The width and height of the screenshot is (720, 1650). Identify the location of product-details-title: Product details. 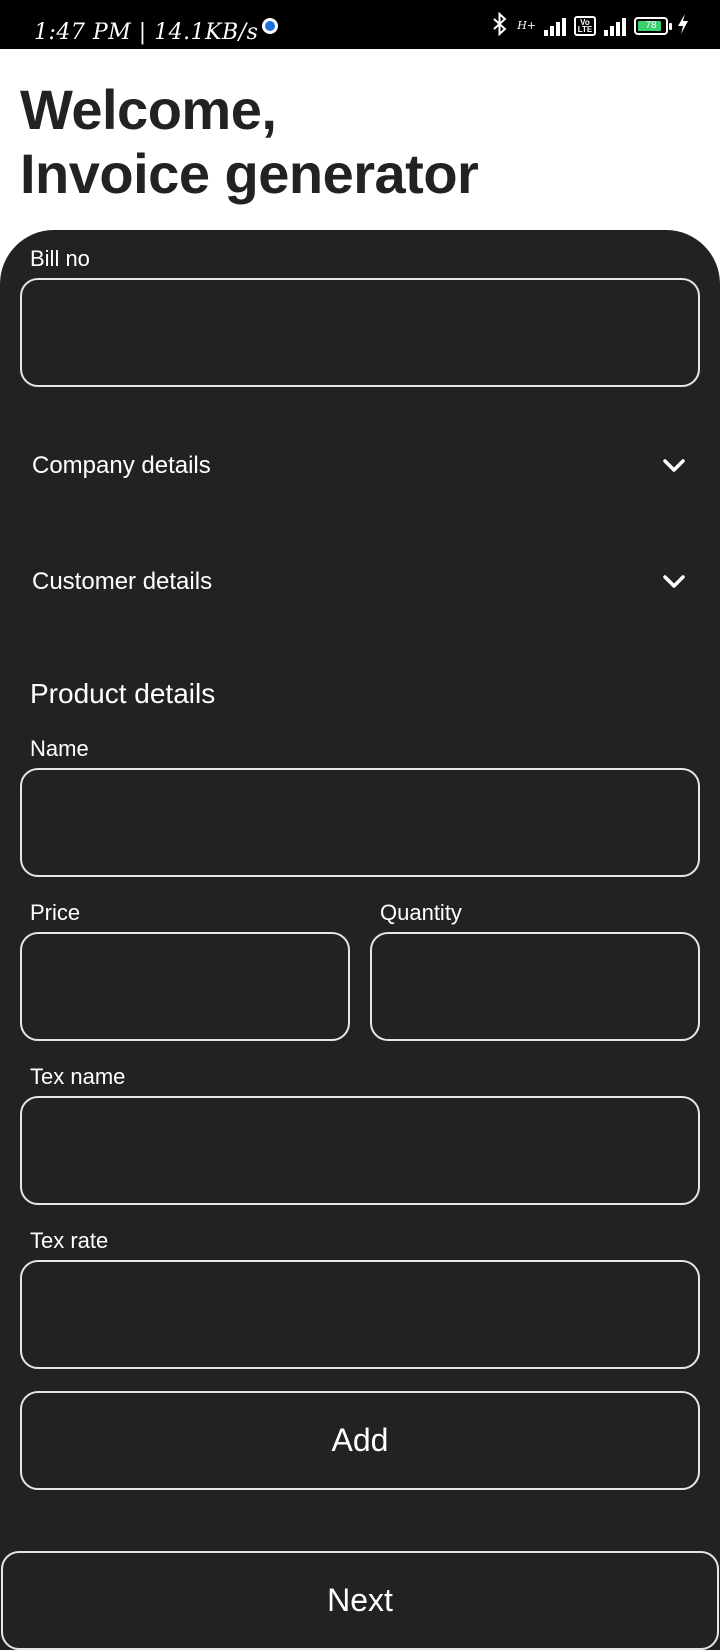
(123, 693).